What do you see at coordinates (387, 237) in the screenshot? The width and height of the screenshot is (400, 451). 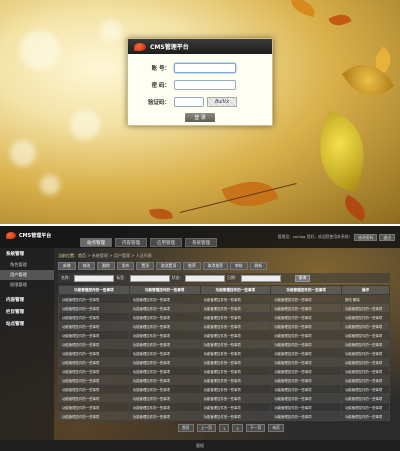 I see `logout-button: 退出` at bounding box center [387, 237].